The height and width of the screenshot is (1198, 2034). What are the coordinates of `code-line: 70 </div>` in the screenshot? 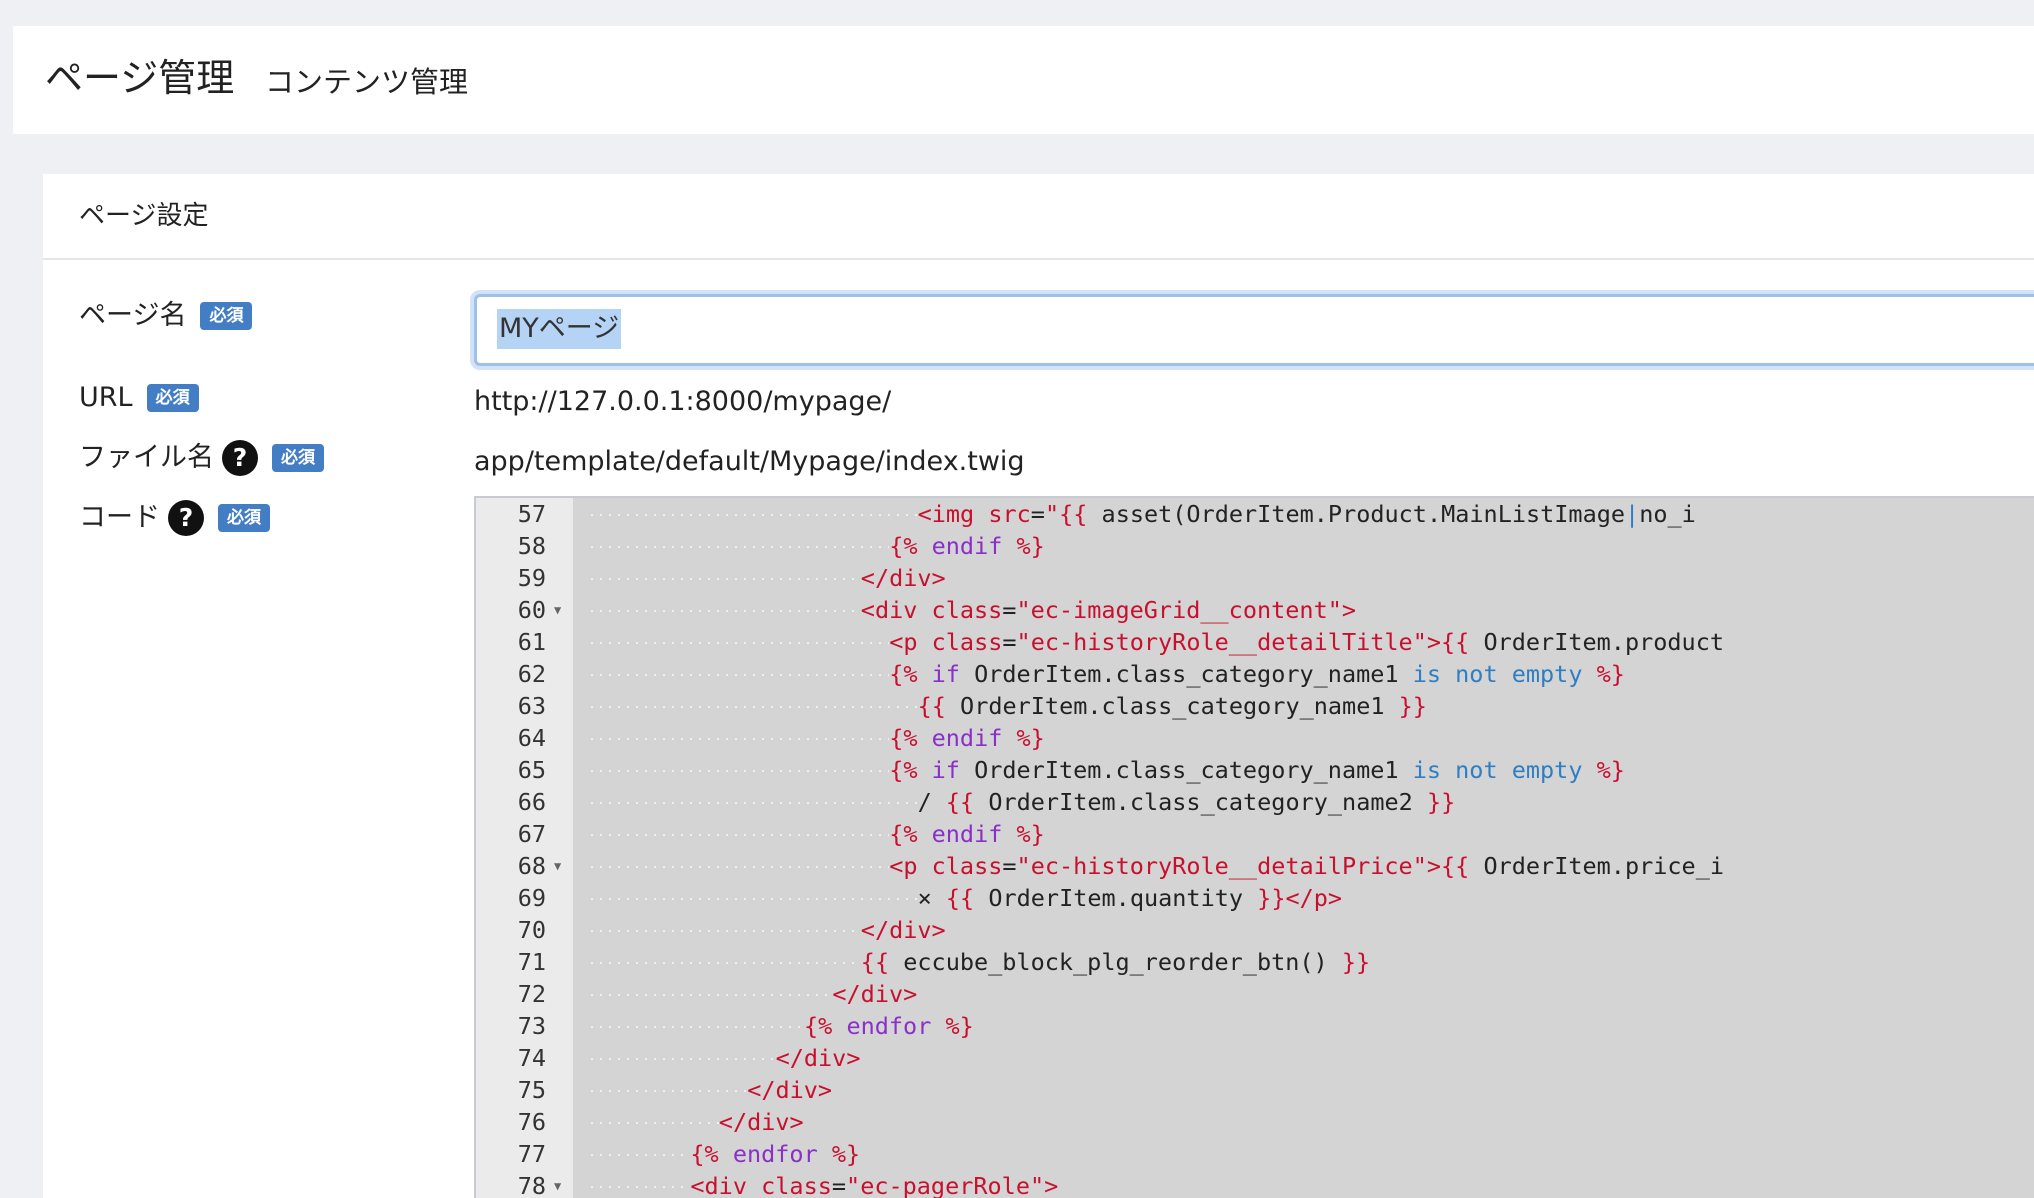 It's located at (1255, 930).